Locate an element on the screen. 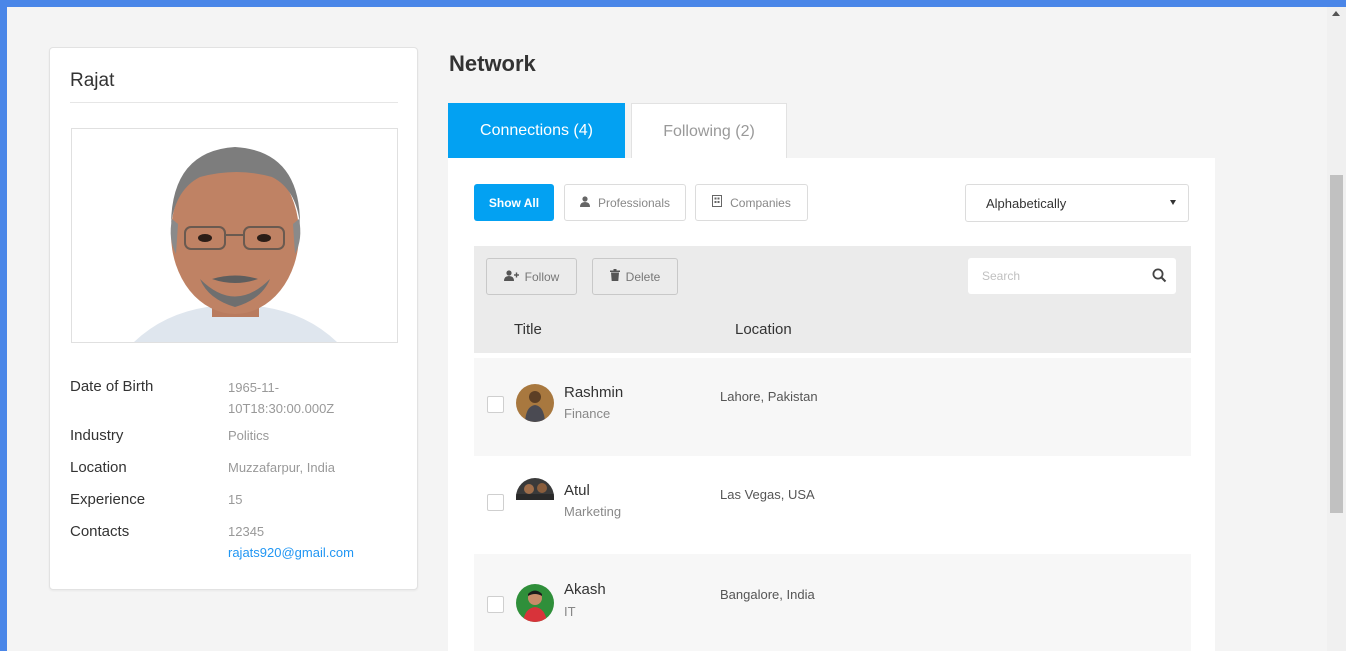  table-row: Atul Marketing Las Vegas, USA is located at coordinates (832, 505).